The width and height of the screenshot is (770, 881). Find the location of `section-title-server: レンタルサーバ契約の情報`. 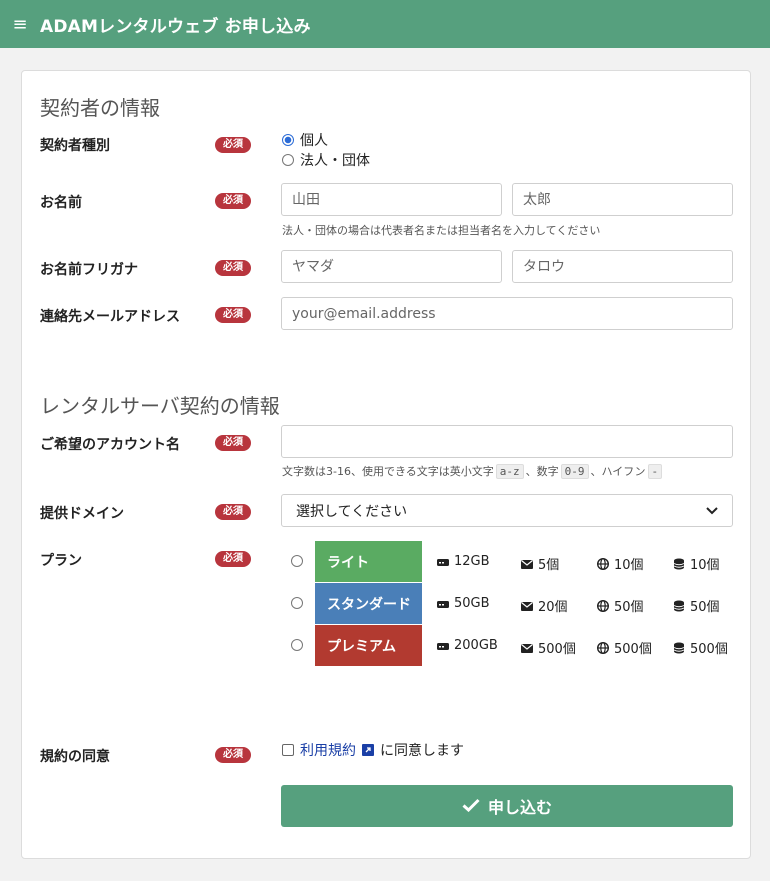

section-title-server: レンタルサーバ契約の情報 is located at coordinates (160, 406).